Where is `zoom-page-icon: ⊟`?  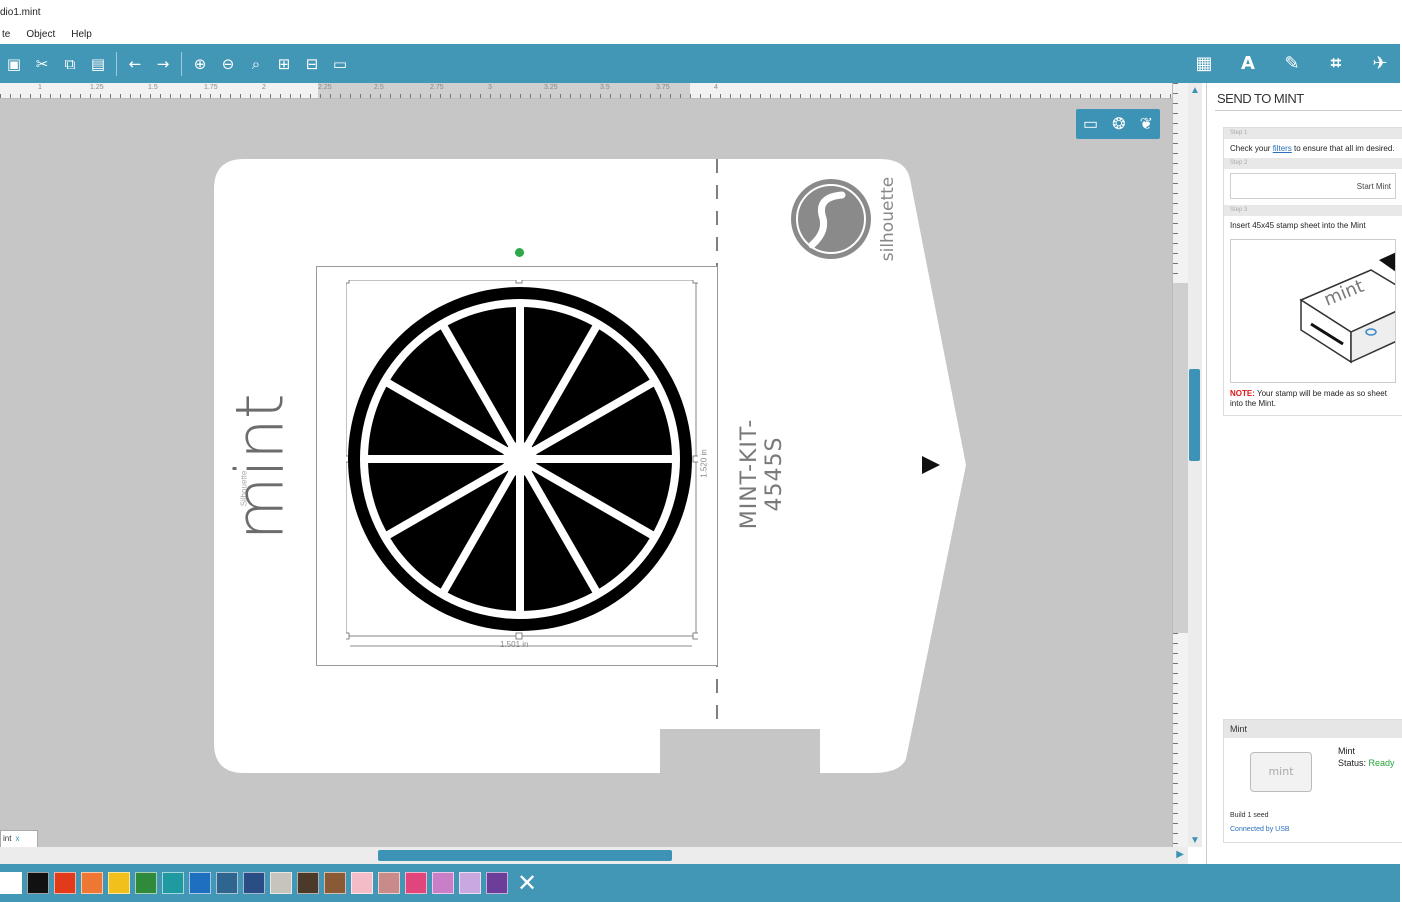 zoom-page-icon: ⊟ is located at coordinates (312, 64).